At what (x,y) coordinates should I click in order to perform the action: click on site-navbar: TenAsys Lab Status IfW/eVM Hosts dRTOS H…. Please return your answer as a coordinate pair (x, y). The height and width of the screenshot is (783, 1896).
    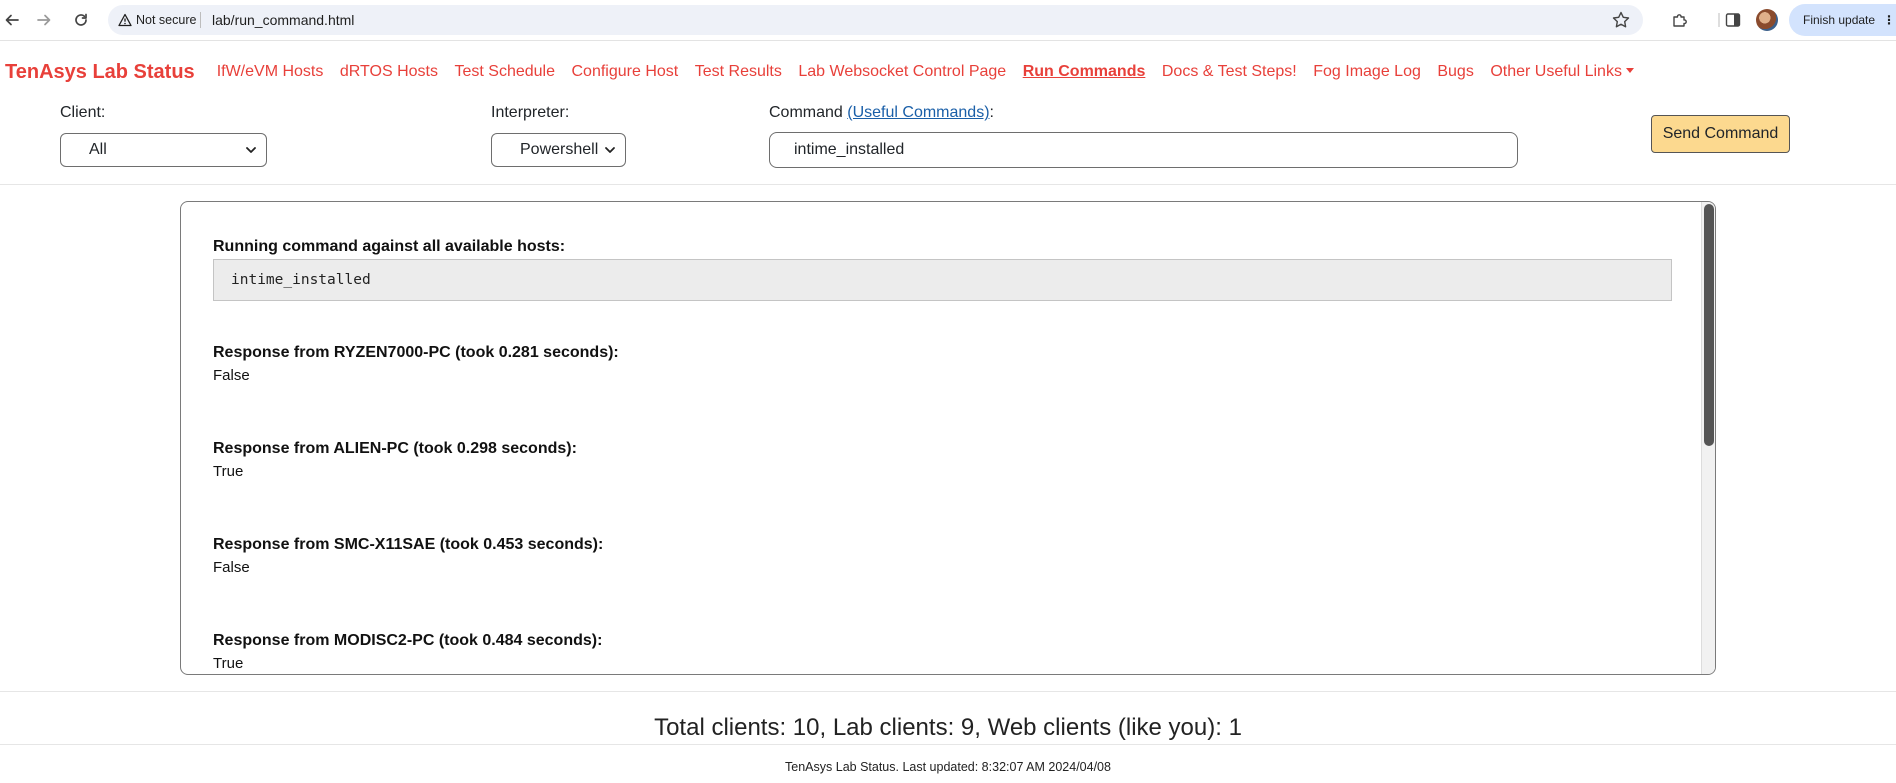
    Looking at the image, I should click on (948, 72).